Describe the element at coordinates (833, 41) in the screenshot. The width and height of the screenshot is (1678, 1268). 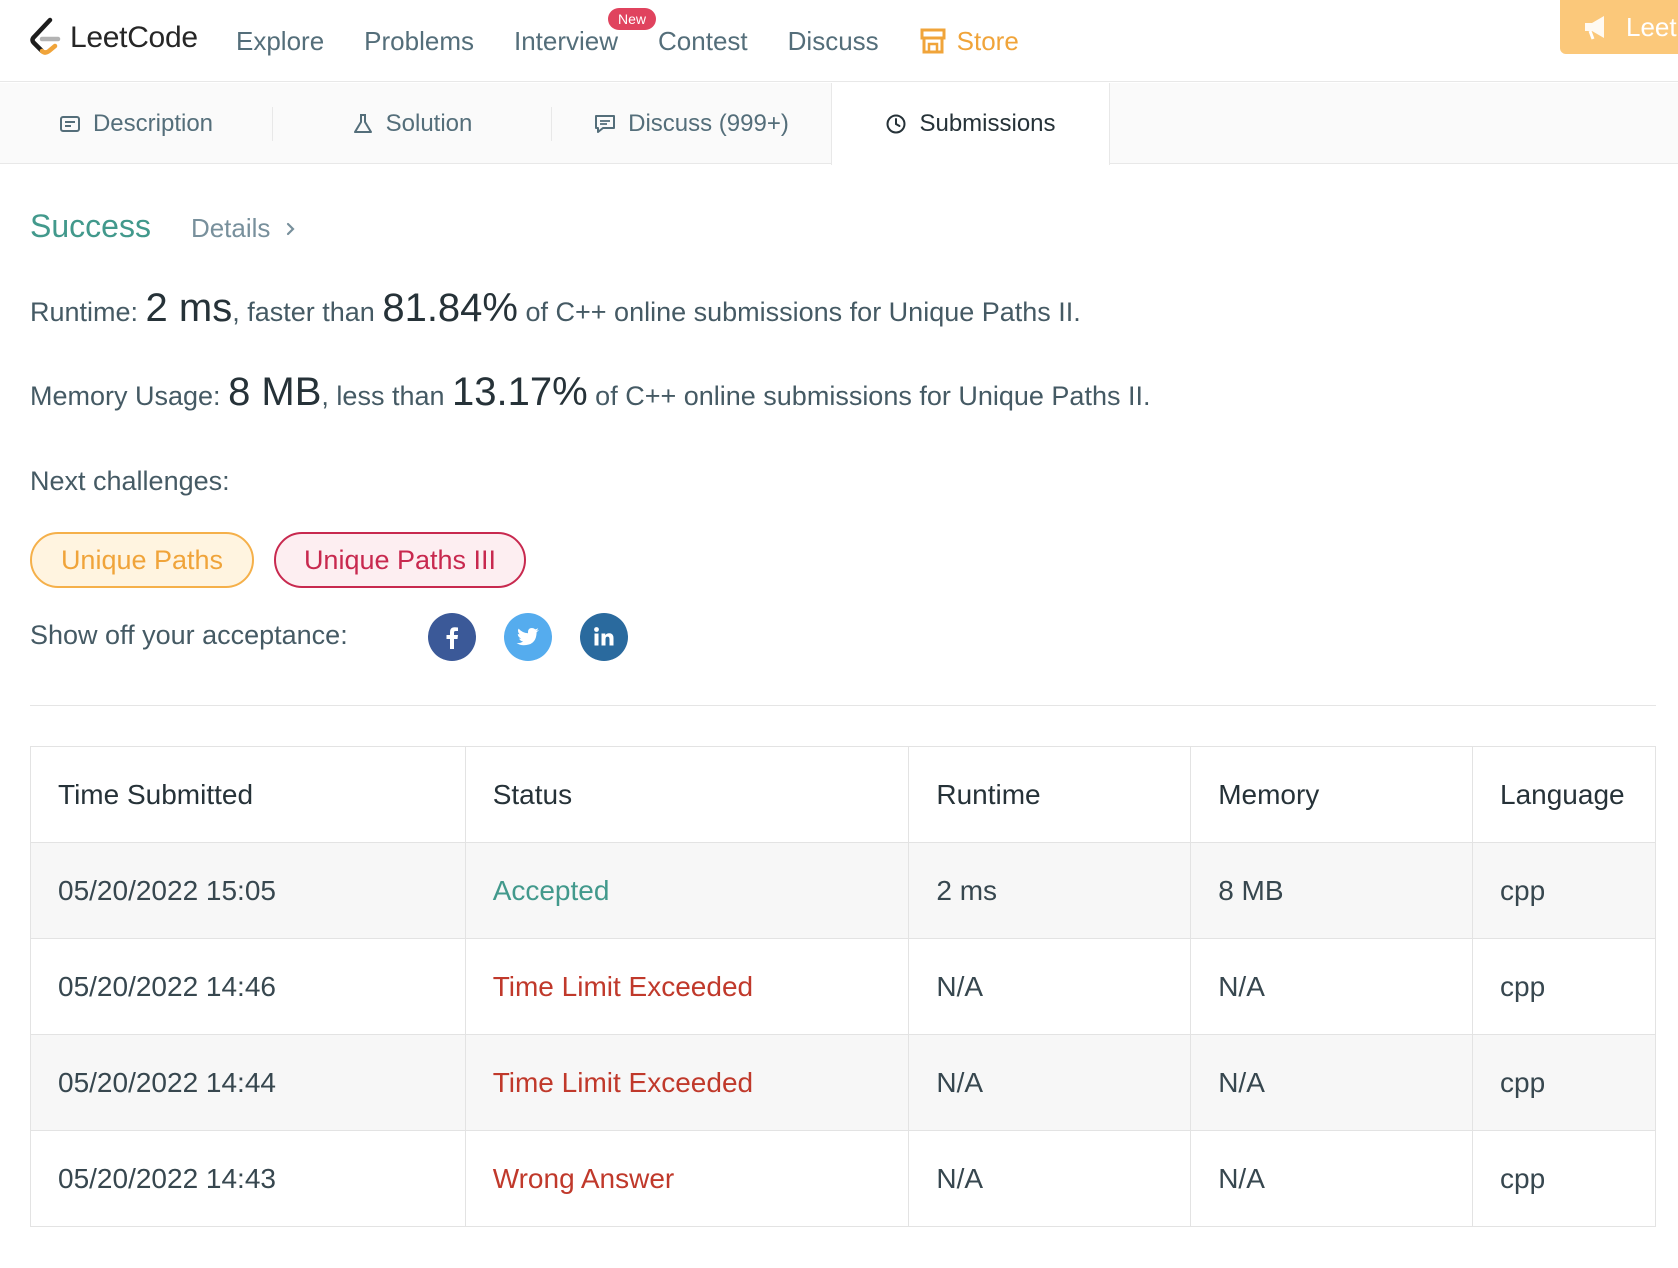
I see `nav-discuss: Discuss` at that location.